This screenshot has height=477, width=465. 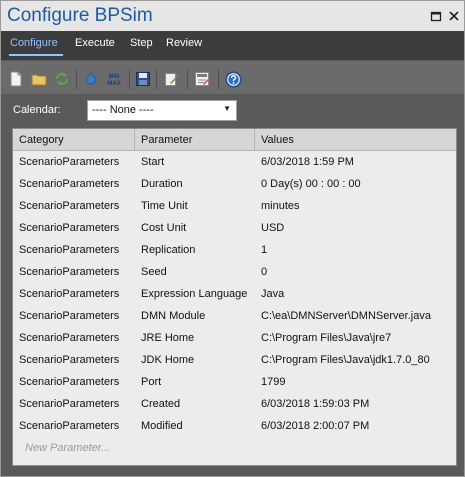 I want to click on row-parameter-cell: JDK Home, so click(x=168, y=360).